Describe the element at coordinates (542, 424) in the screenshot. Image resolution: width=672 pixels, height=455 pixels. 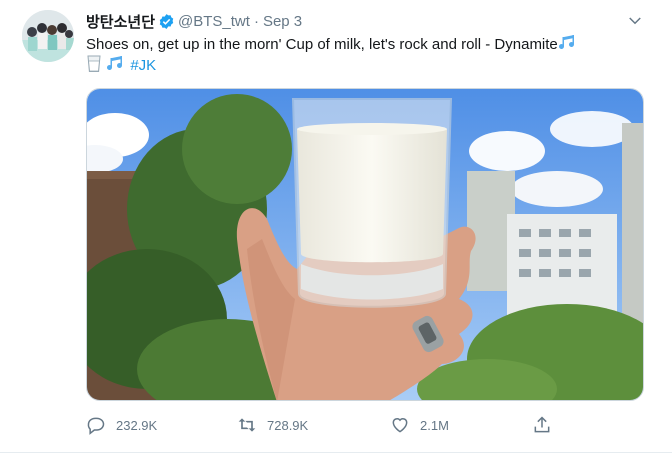
I see `share-icon` at that location.